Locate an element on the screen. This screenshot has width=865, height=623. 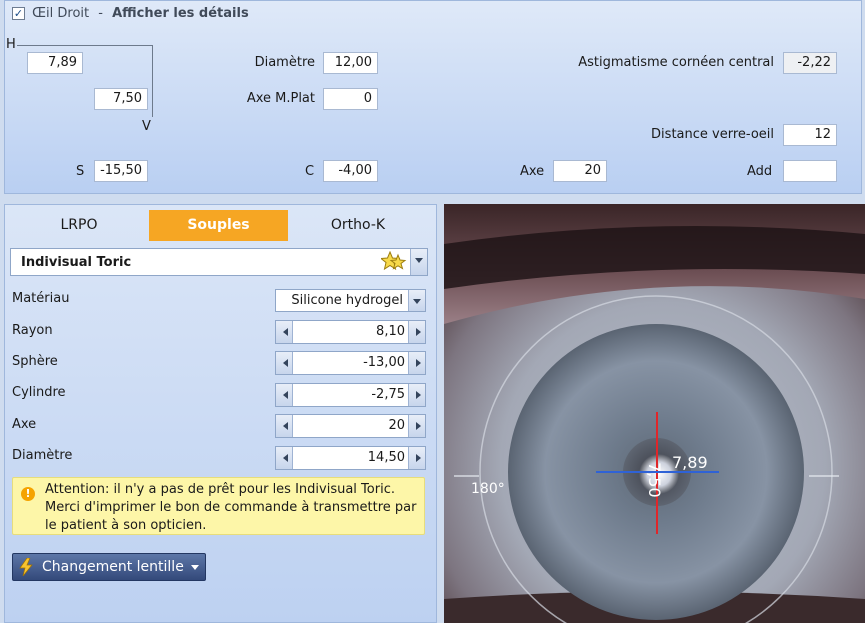
rayon-increment-icon is located at coordinates (416, 332).